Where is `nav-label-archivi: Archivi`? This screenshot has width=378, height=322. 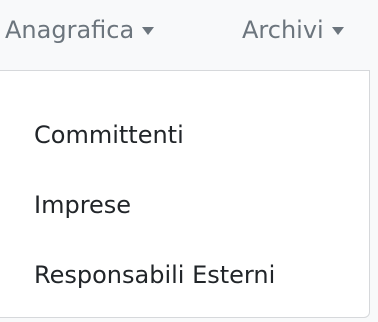 nav-label-archivi: Archivi is located at coordinates (283, 30).